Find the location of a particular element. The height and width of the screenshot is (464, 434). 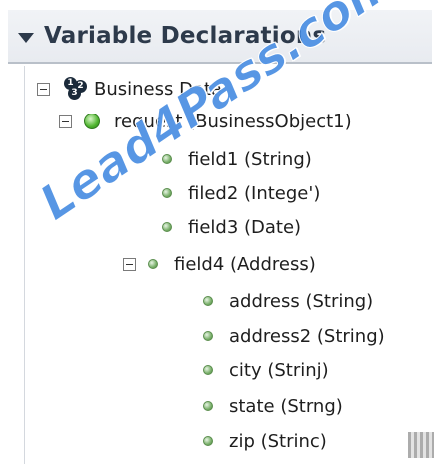

tree-node-request: request (BusinessObject1) is located at coordinates (205, 123).